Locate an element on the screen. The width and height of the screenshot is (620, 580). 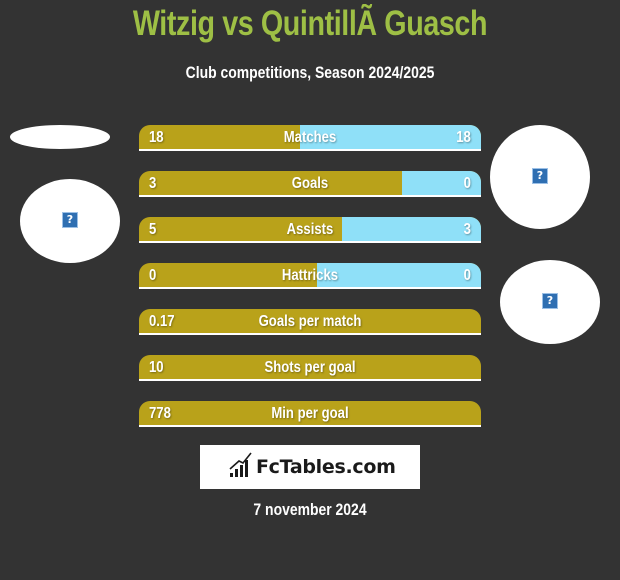
stat-bar-goals-per-match: 0.17 Goals per match is located at coordinates (310, 322).